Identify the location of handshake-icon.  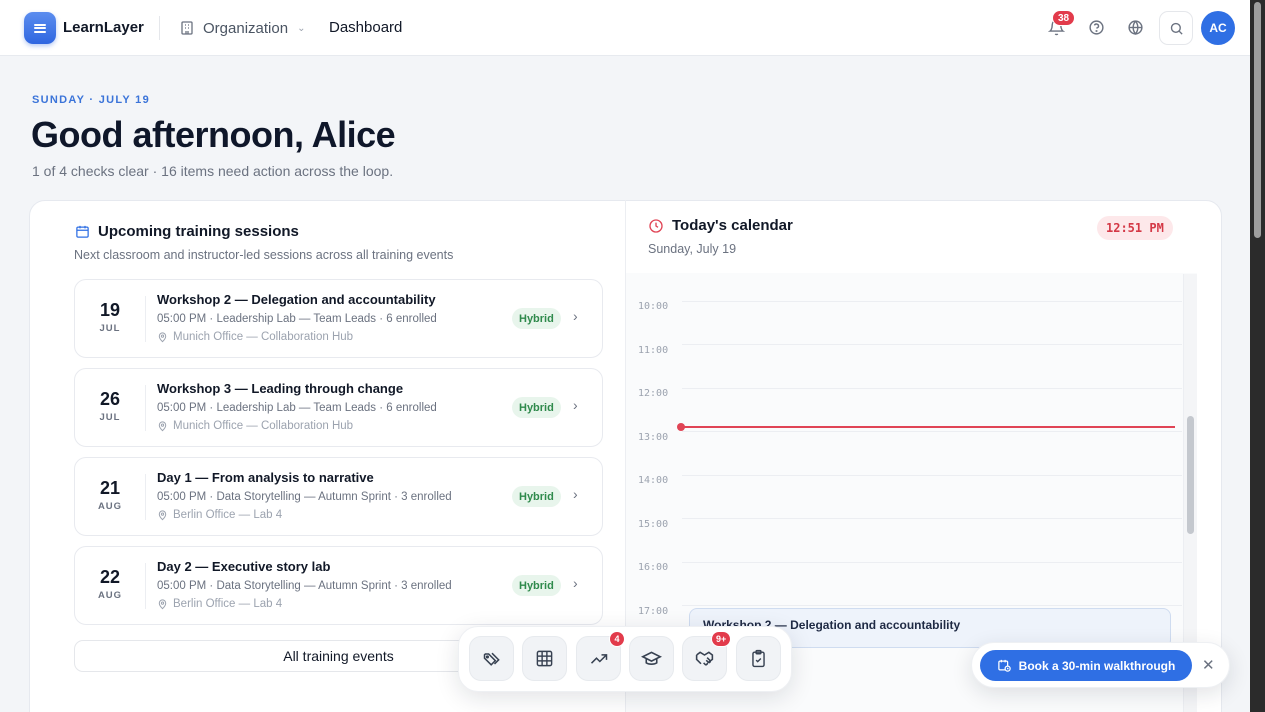
(704, 658).